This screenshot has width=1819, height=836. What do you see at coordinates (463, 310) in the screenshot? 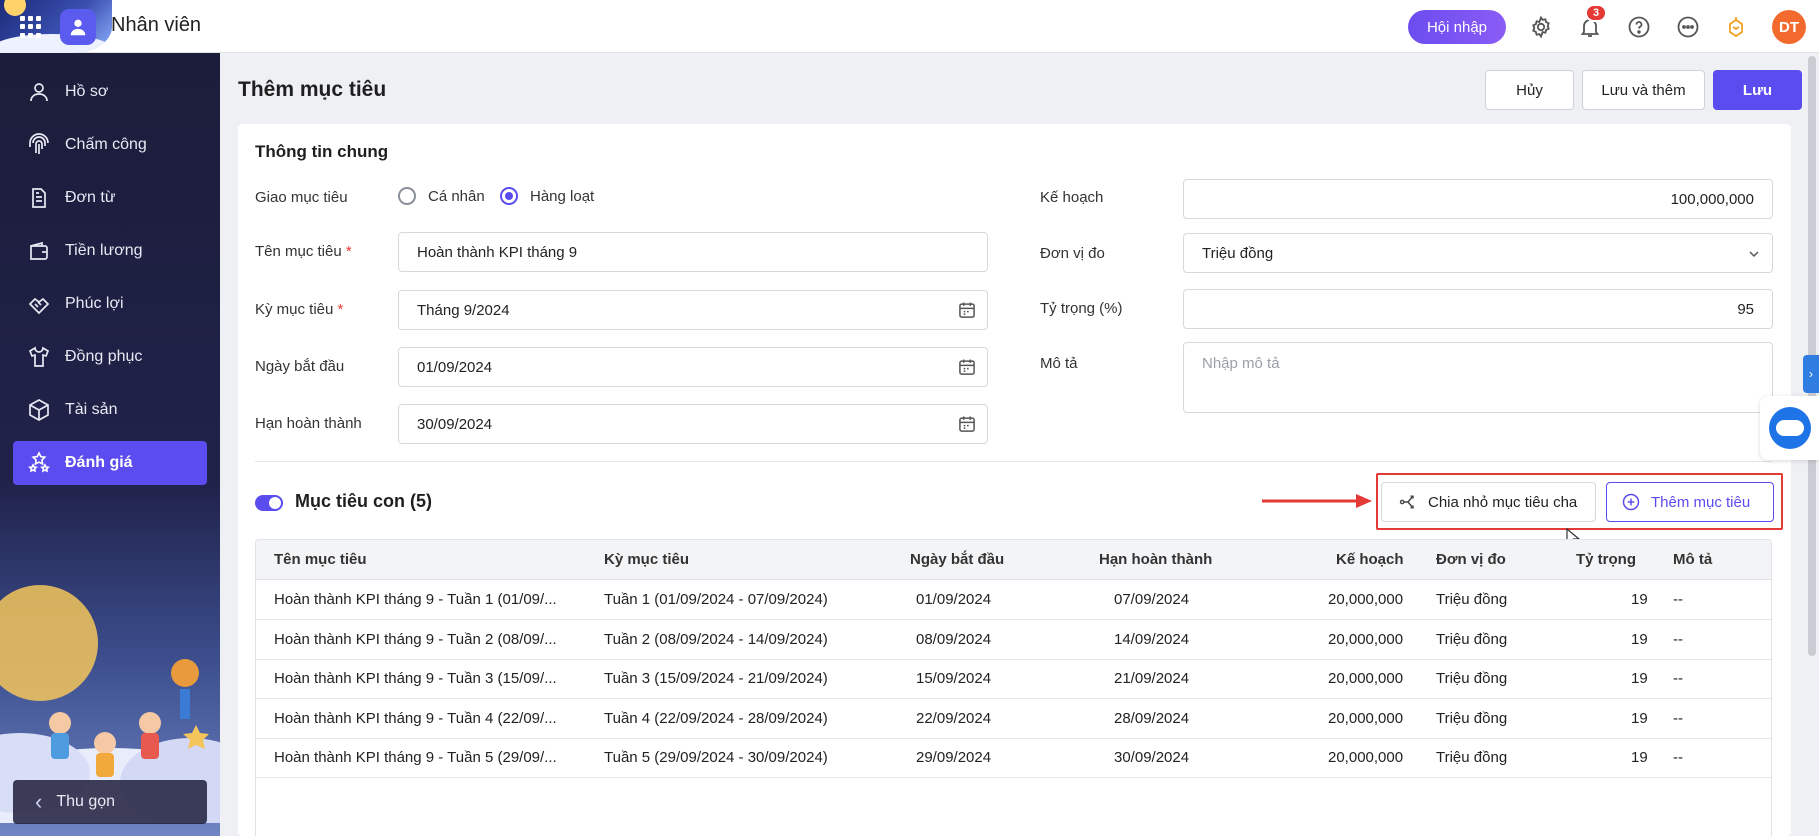
I see `goal-period-value: Tháng 9/2024` at bounding box center [463, 310].